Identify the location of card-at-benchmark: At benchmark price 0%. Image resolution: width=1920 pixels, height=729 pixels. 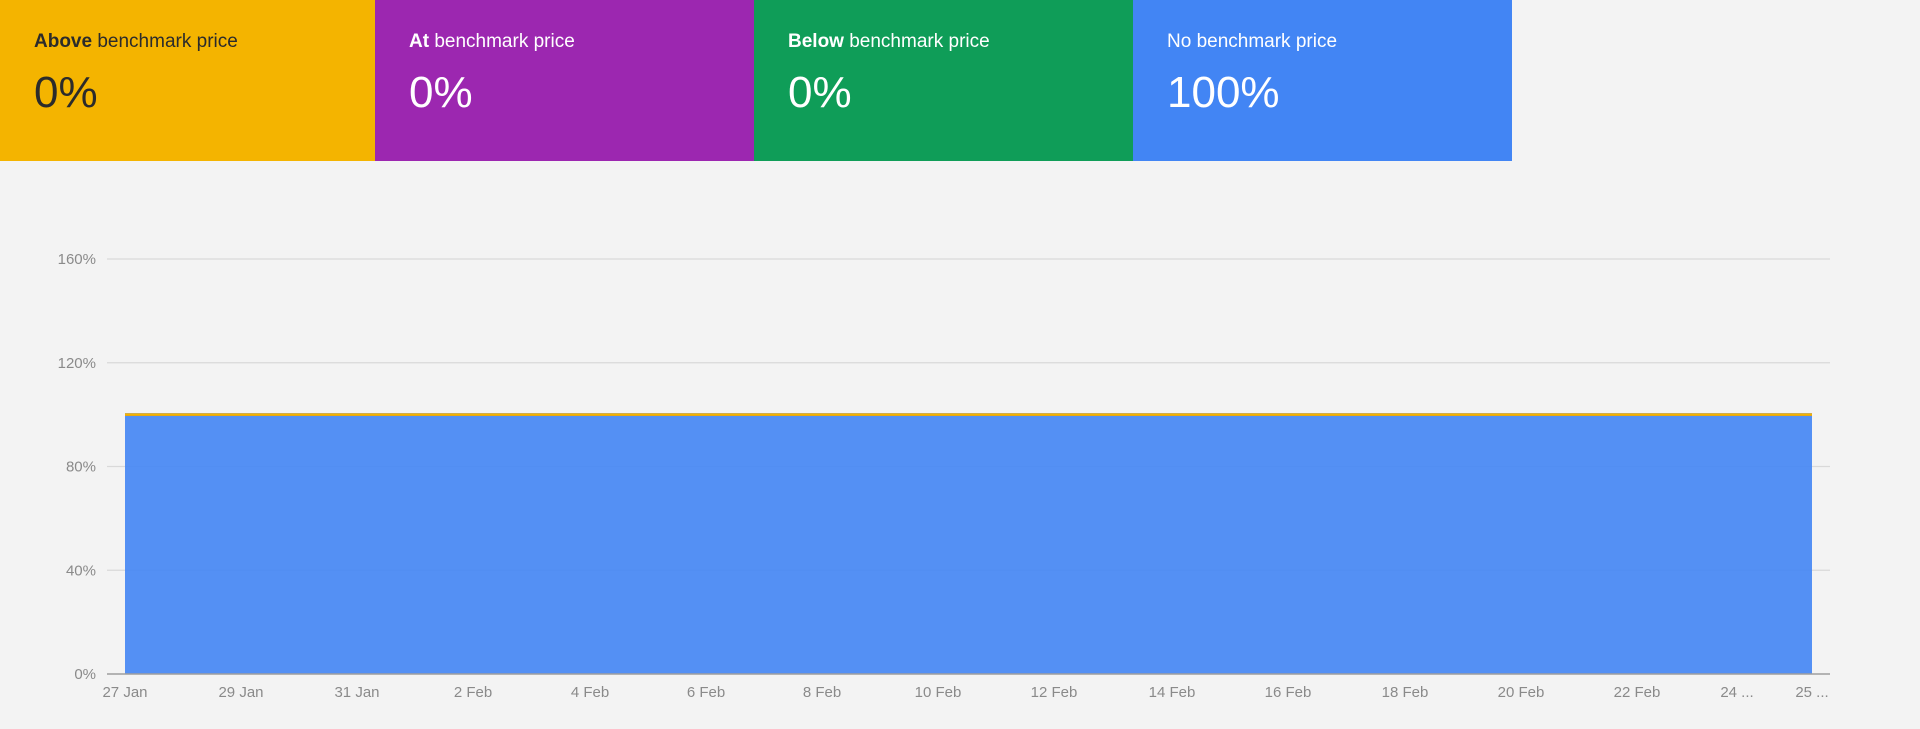
(564, 80).